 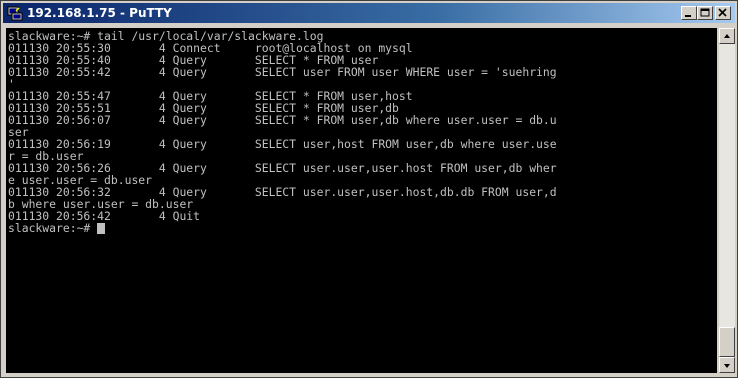 I want to click on text-cursor, so click(x=101, y=228).